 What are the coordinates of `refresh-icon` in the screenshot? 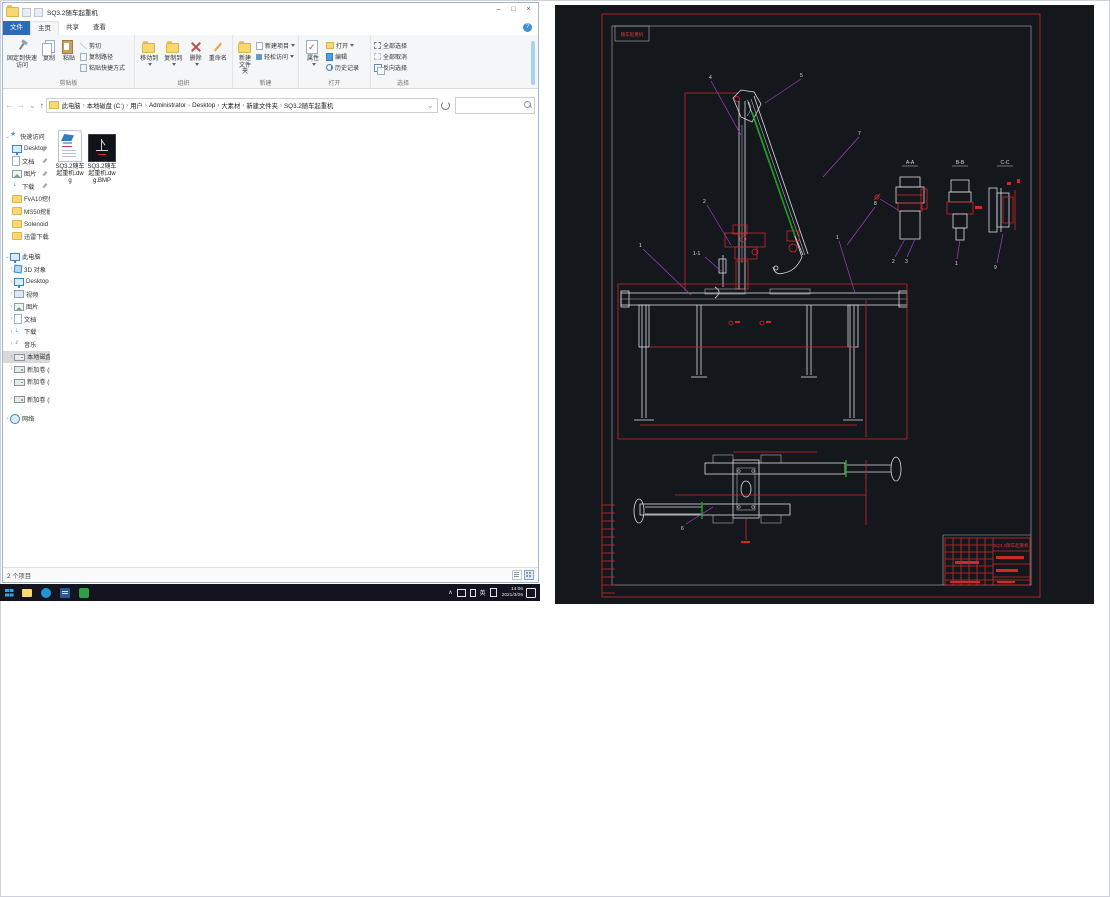 It's located at (445, 105).